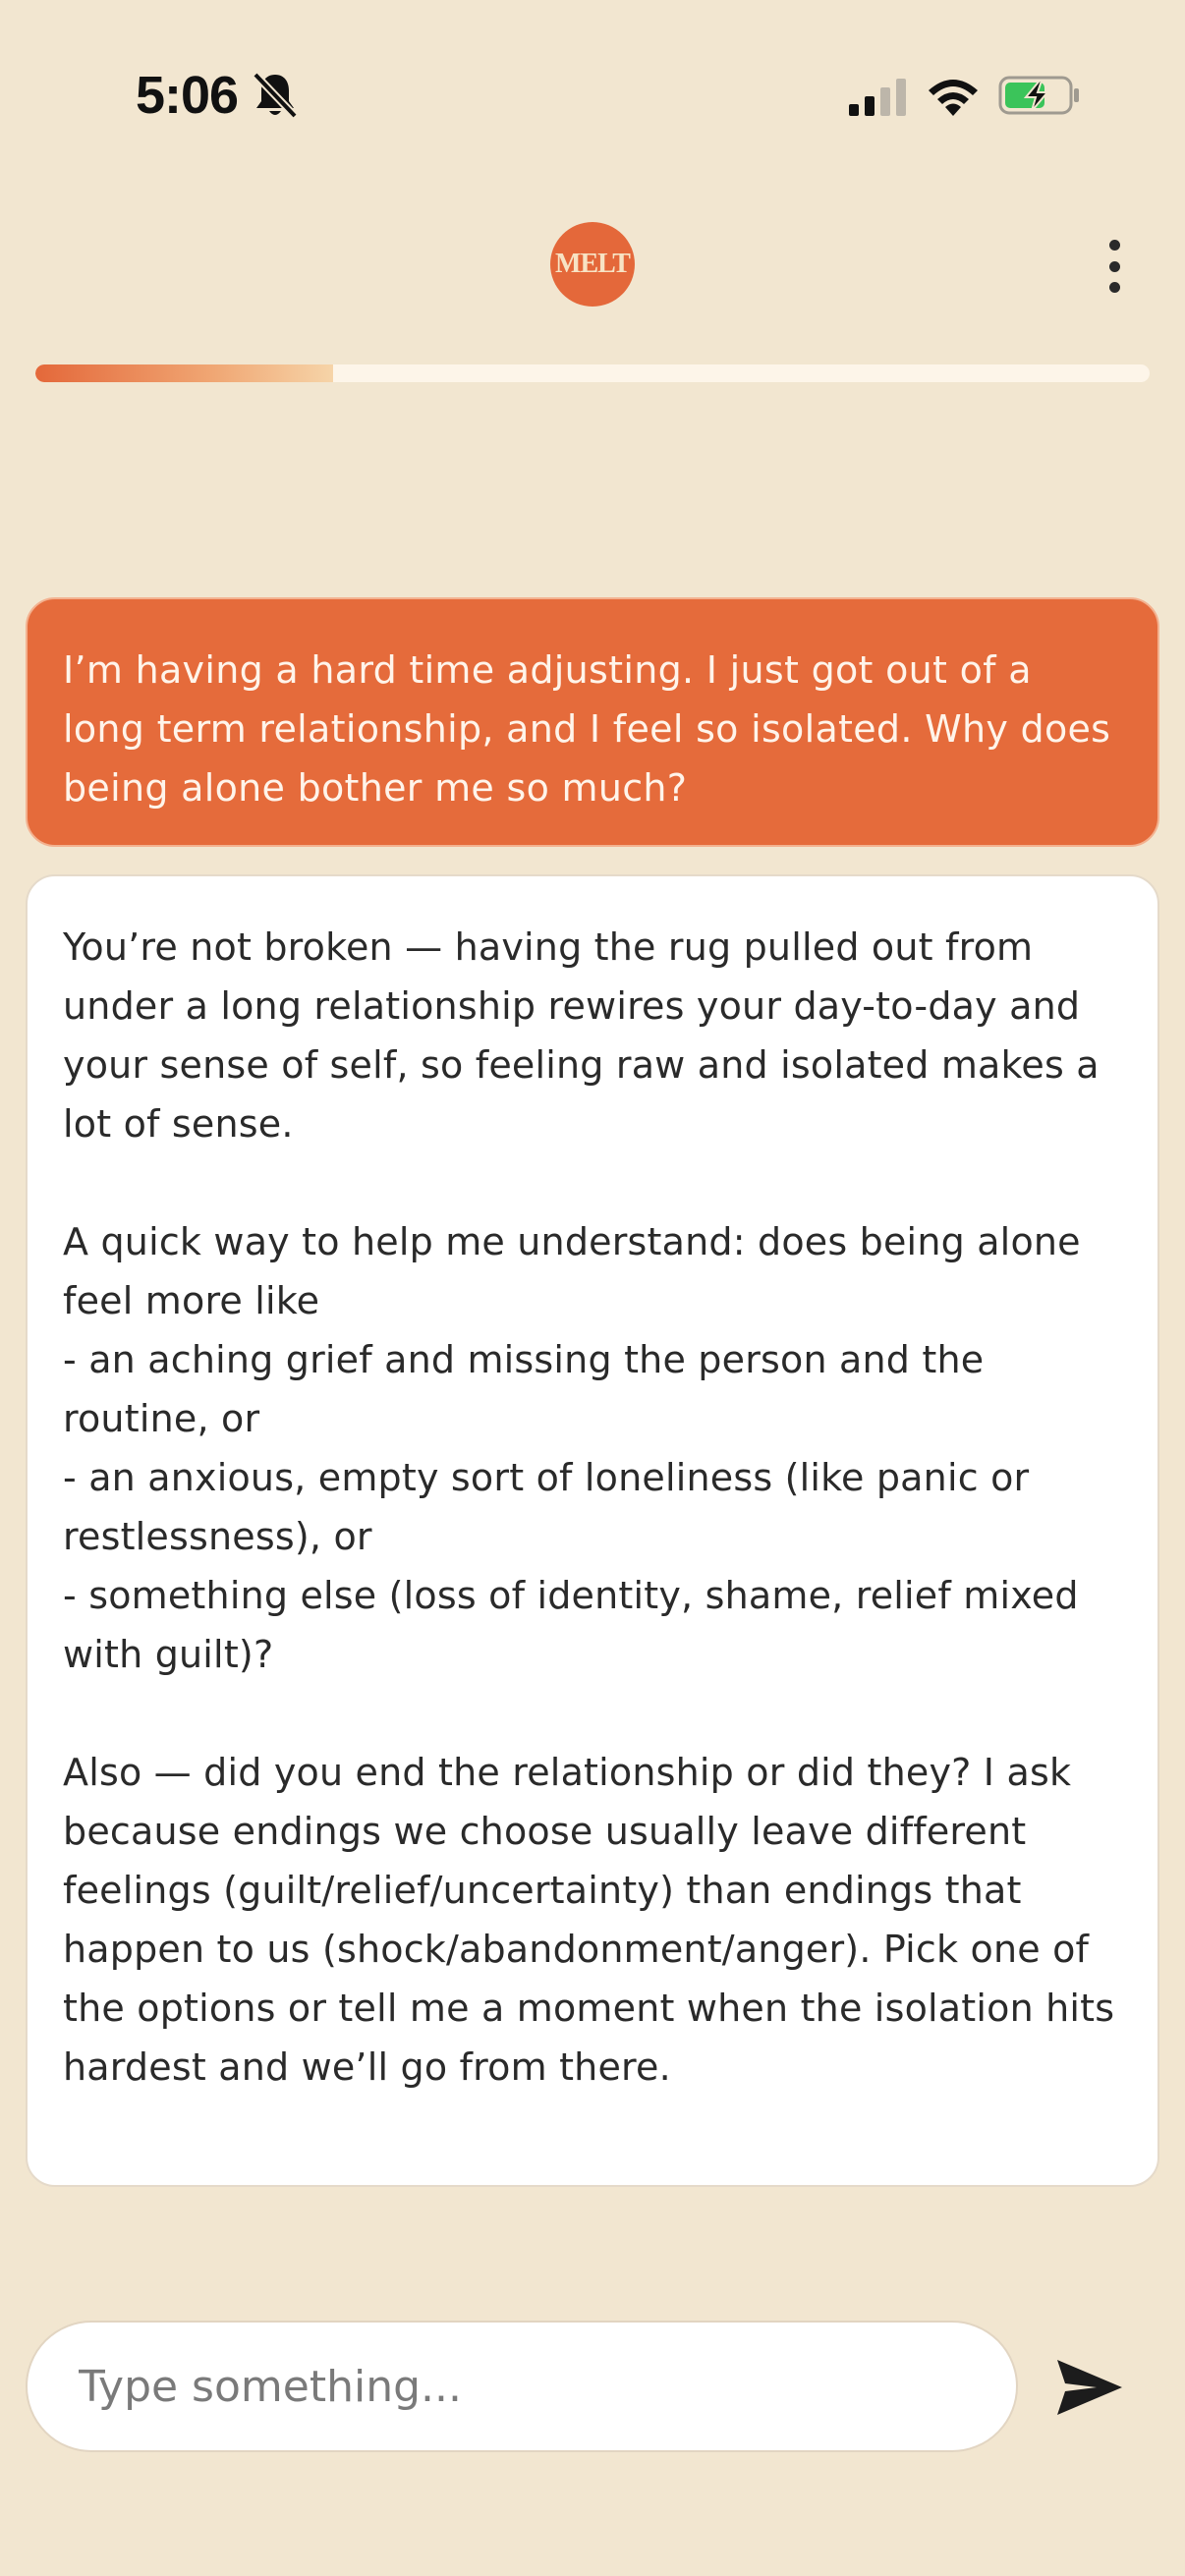 The width and height of the screenshot is (1185, 2576). I want to click on battery-charging-icon, so click(1038, 95).